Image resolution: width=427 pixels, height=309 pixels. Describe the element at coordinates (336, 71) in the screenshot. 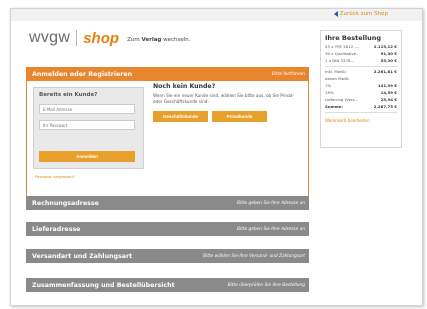

I see `subtotal-label: Inkl. MwSt.:` at that location.